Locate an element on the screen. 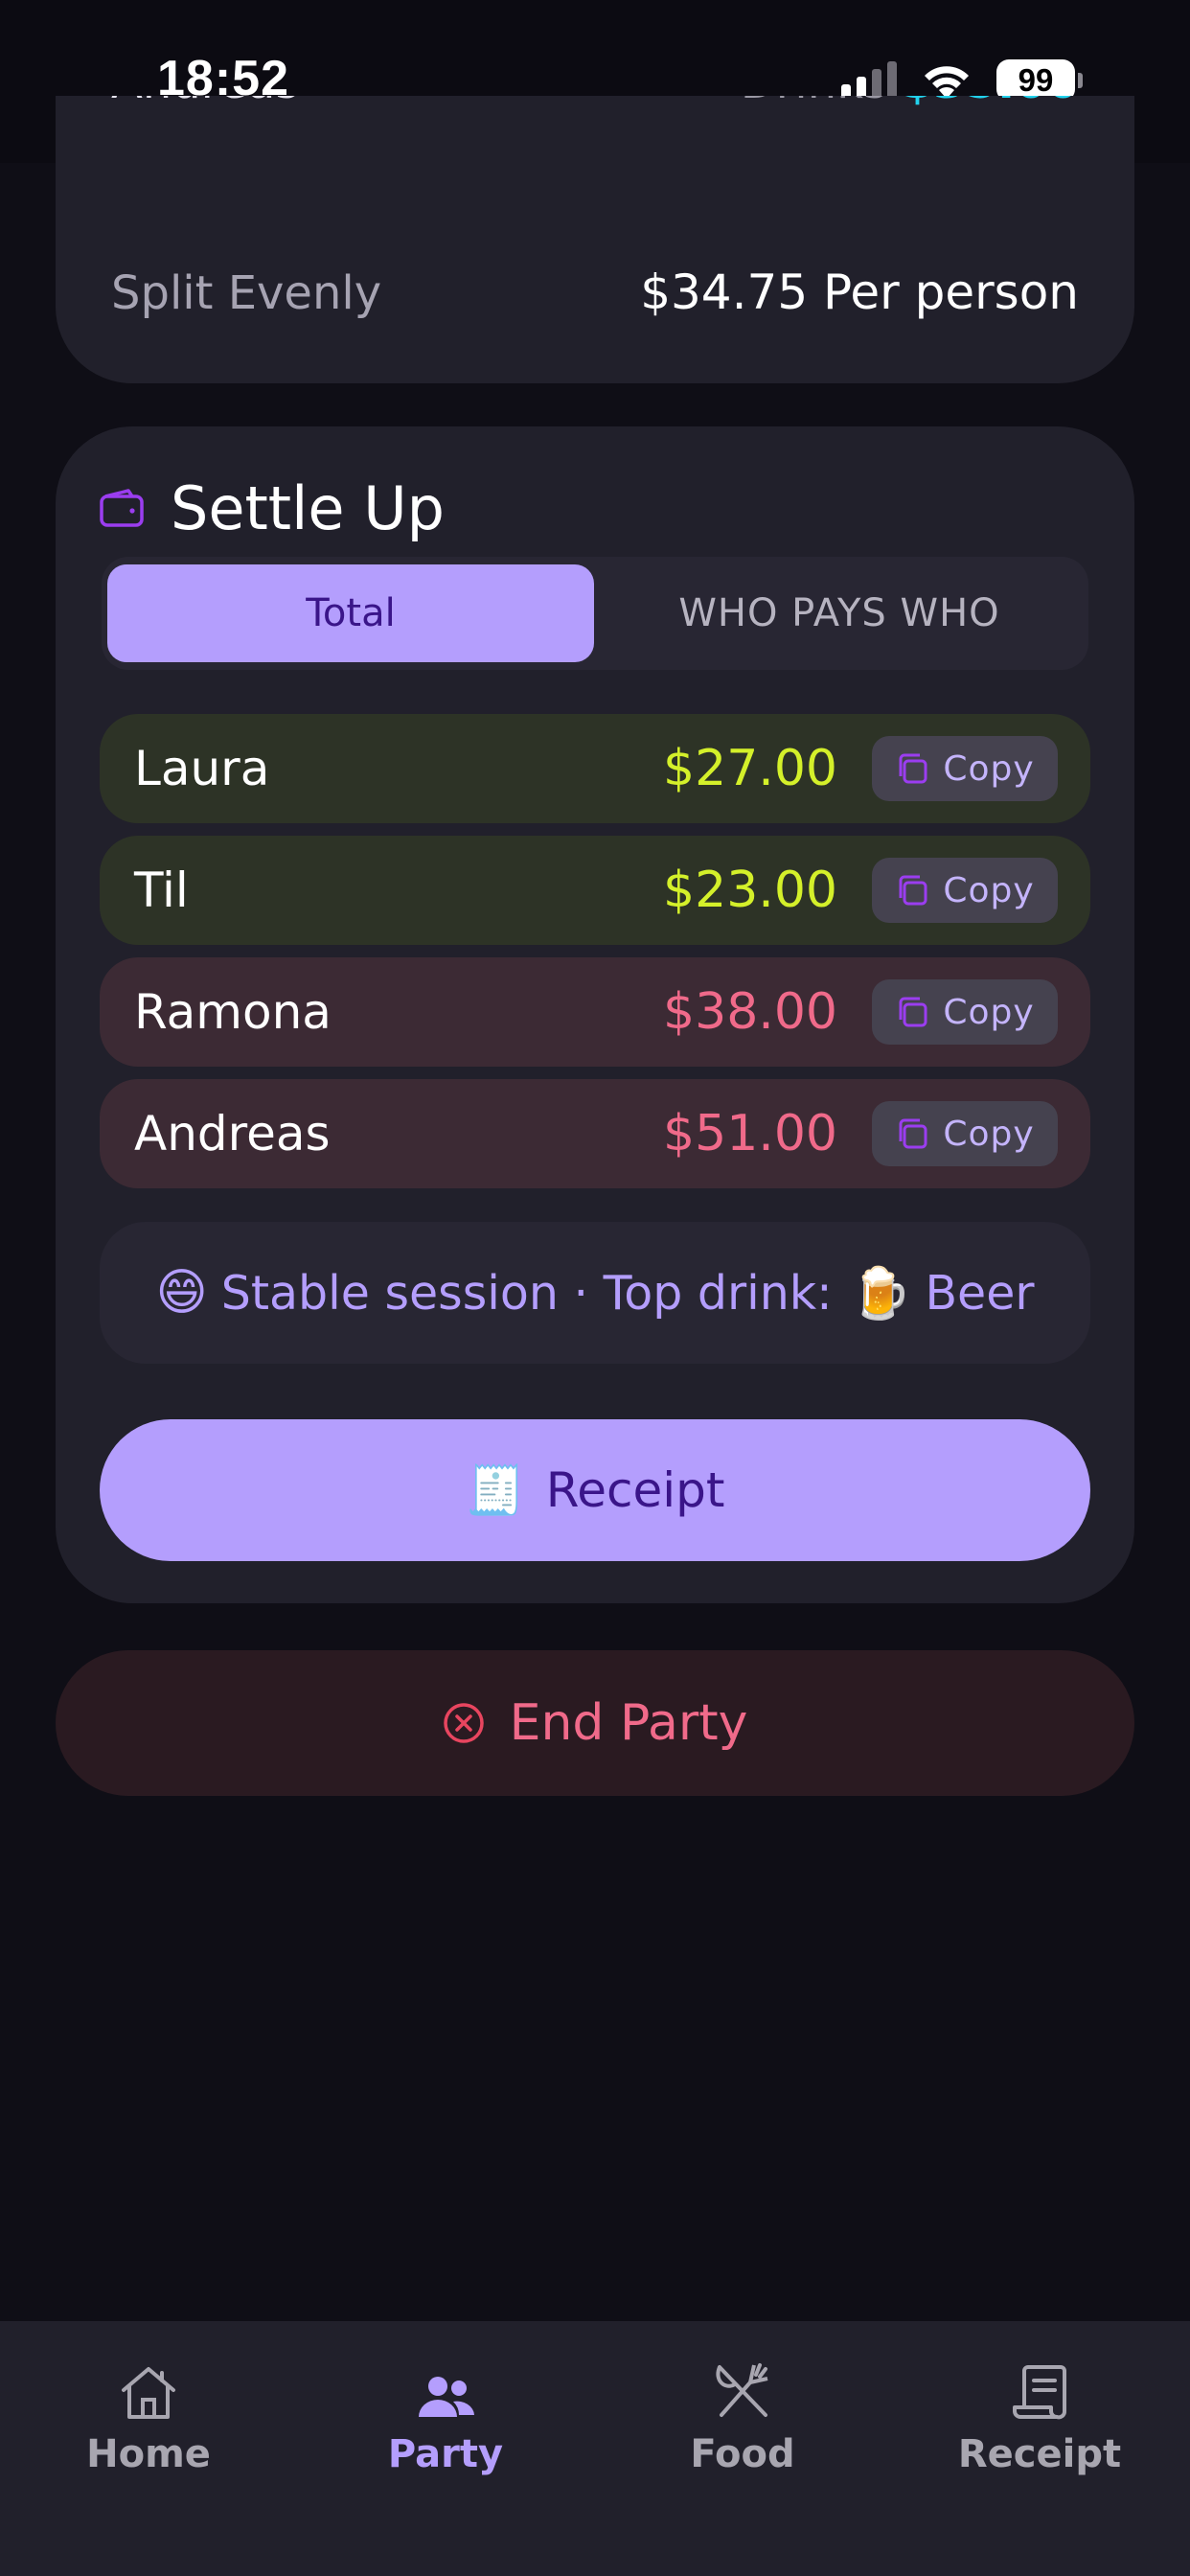 The height and width of the screenshot is (2576, 1190). settle-row-andreas: Andreas $51.00 Copy is located at coordinates (595, 1133).